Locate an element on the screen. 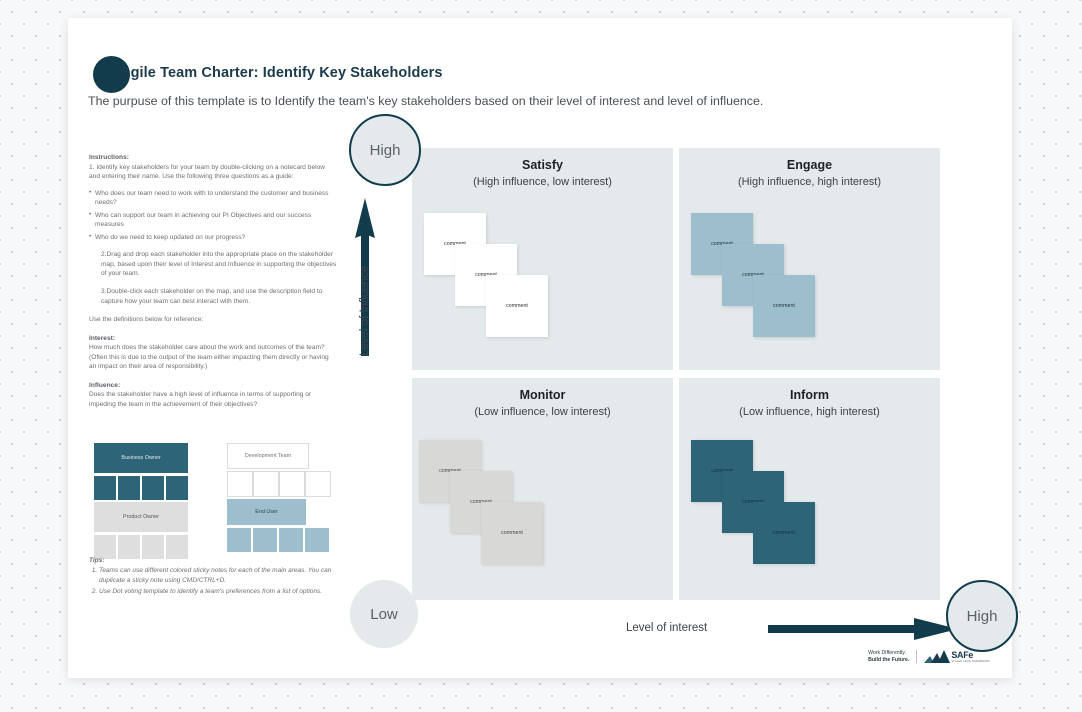 The width and height of the screenshot is (1082, 712). quadrant-title: Satisfy is located at coordinates (542, 165).